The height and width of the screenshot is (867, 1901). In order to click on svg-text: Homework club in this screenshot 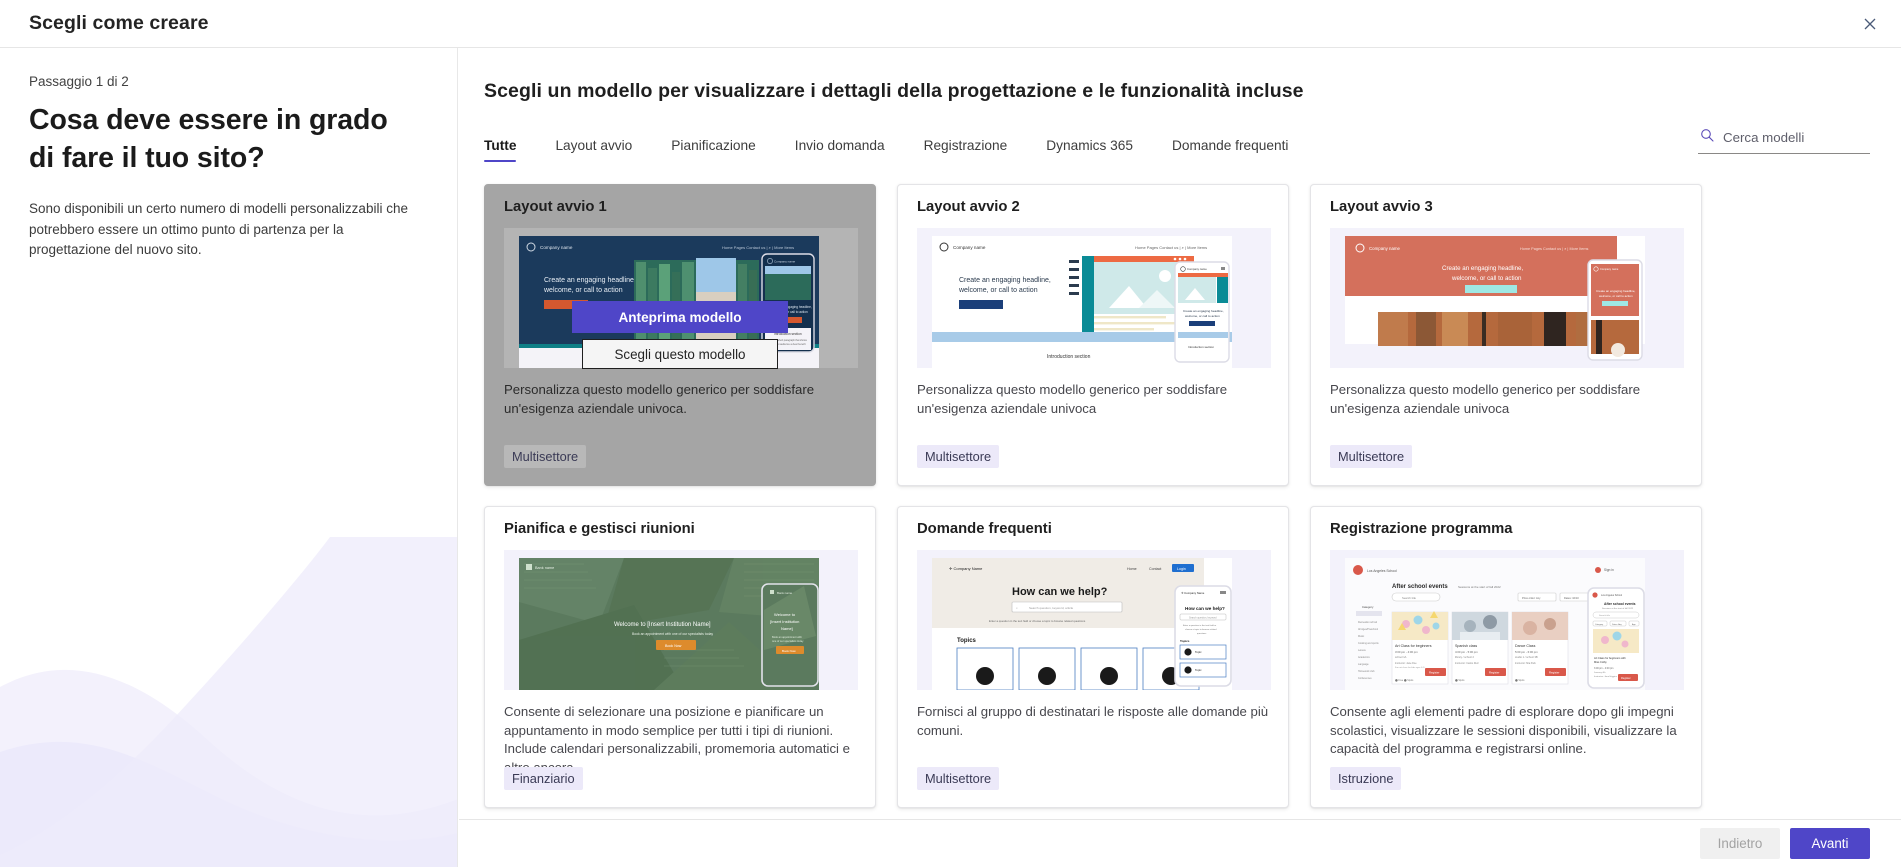, I will do `click(1366, 671)`.